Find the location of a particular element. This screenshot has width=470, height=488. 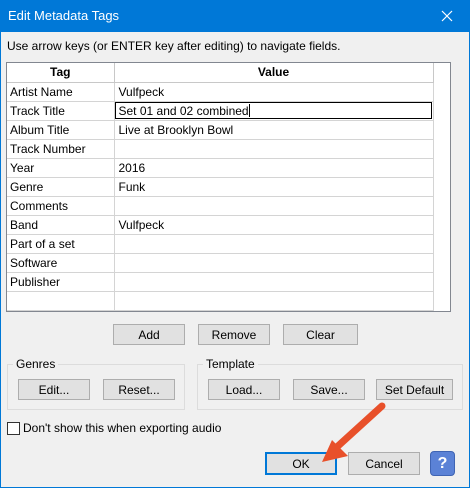

pointer-arrow-icon is located at coordinates (354, 432).